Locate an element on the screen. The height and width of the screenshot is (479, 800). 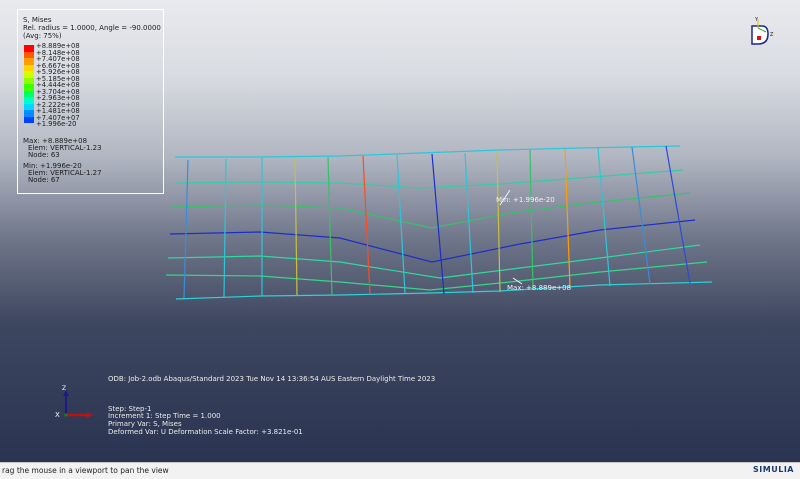
coordinate-triad-icon: Z is located at coordinates (77, 401).